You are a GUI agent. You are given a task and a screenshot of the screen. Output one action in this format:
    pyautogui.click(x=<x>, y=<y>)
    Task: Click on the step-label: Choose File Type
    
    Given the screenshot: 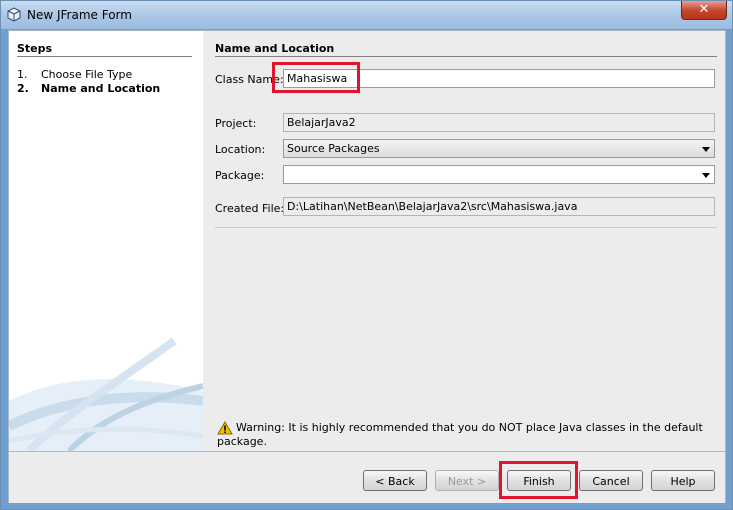 What is the action you would take?
    pyautogui.click(x=87, y=74)
    